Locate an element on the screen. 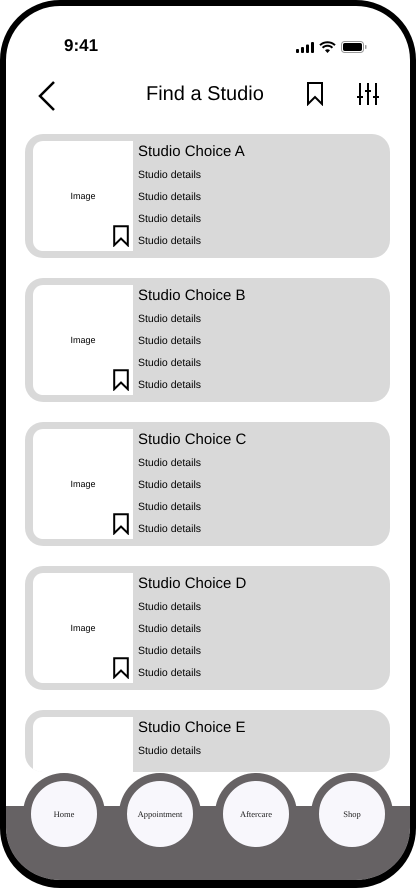 The image size is (416, 888). studio-card: Image Studio Choice A Studio details Studio details Studio details Studio details is located at coordinates (207, 196).